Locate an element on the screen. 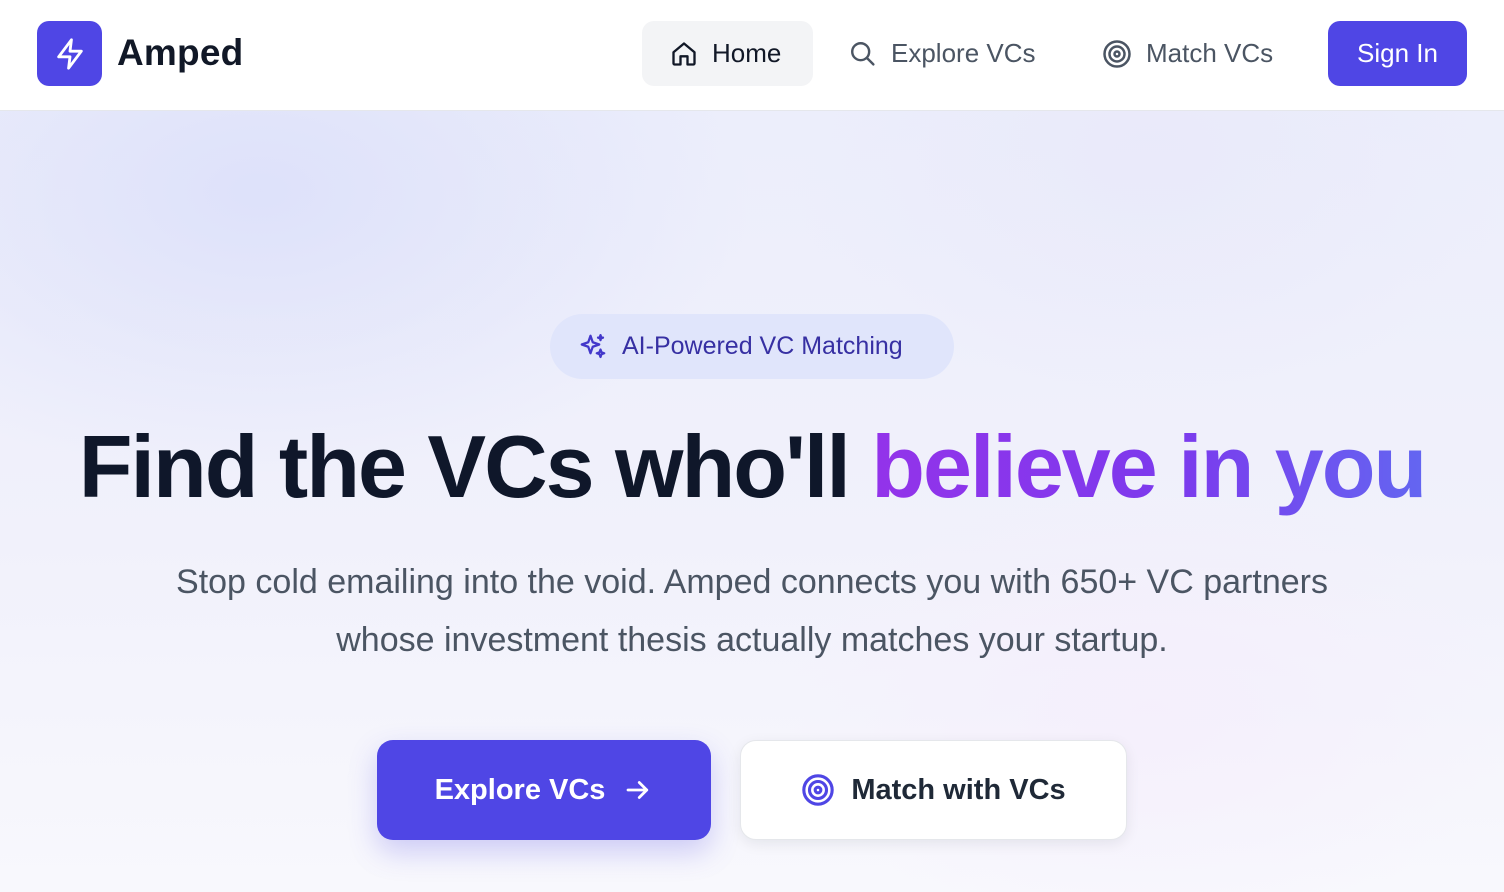 The image size is (1504, 892). nav-home: Home is located at coordinates (727, 53).